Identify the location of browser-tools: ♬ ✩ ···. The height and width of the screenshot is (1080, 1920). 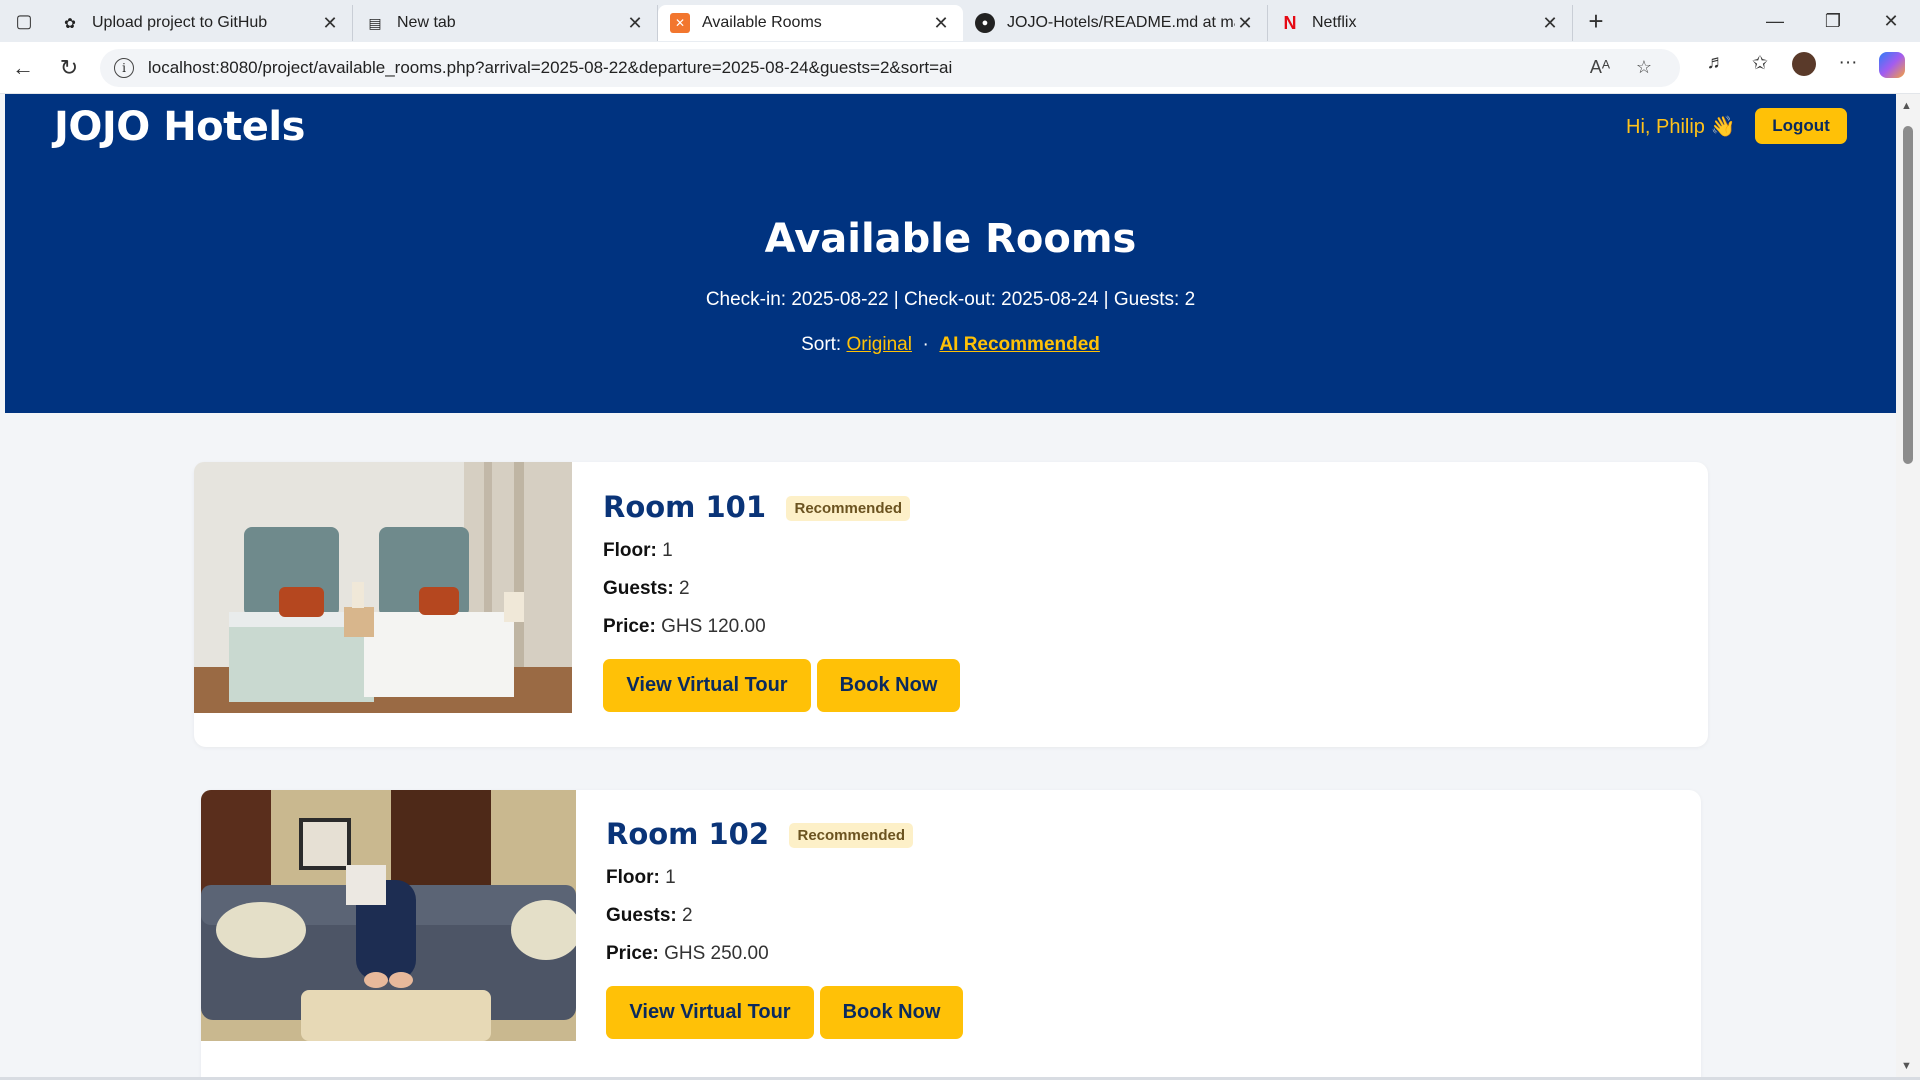
(1804, 67).